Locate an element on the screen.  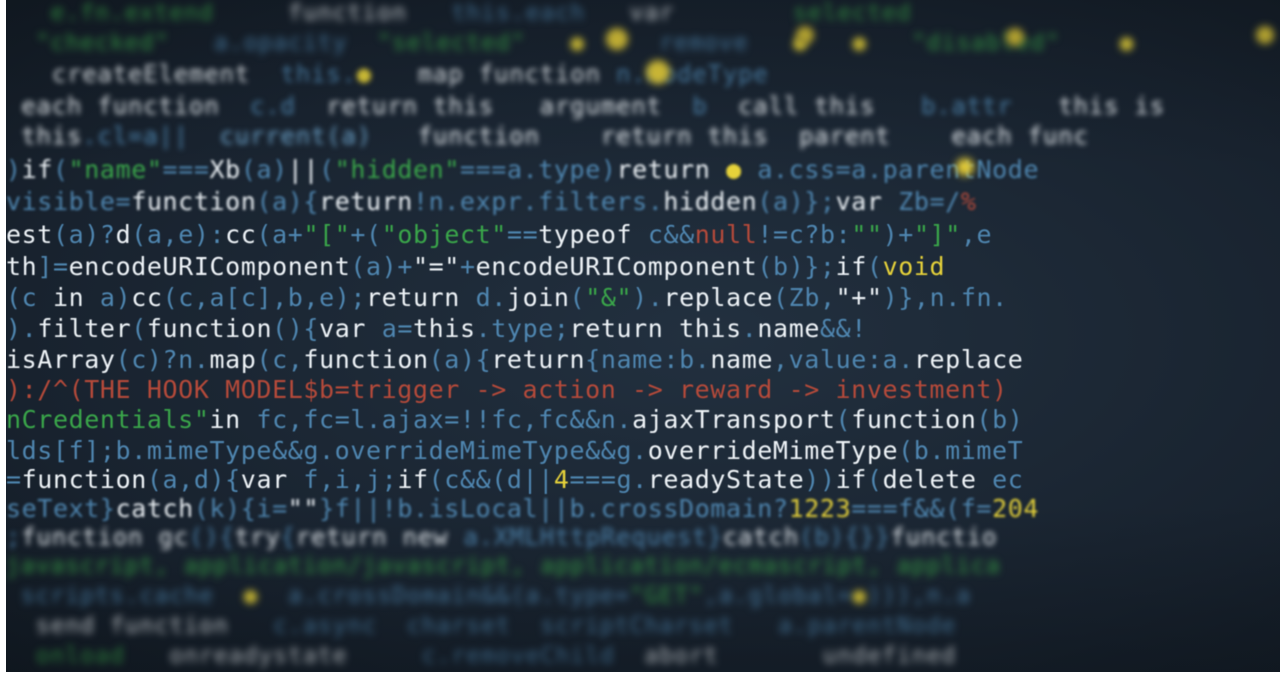
code-token: (a,e): is located at coordinates (178, 234).